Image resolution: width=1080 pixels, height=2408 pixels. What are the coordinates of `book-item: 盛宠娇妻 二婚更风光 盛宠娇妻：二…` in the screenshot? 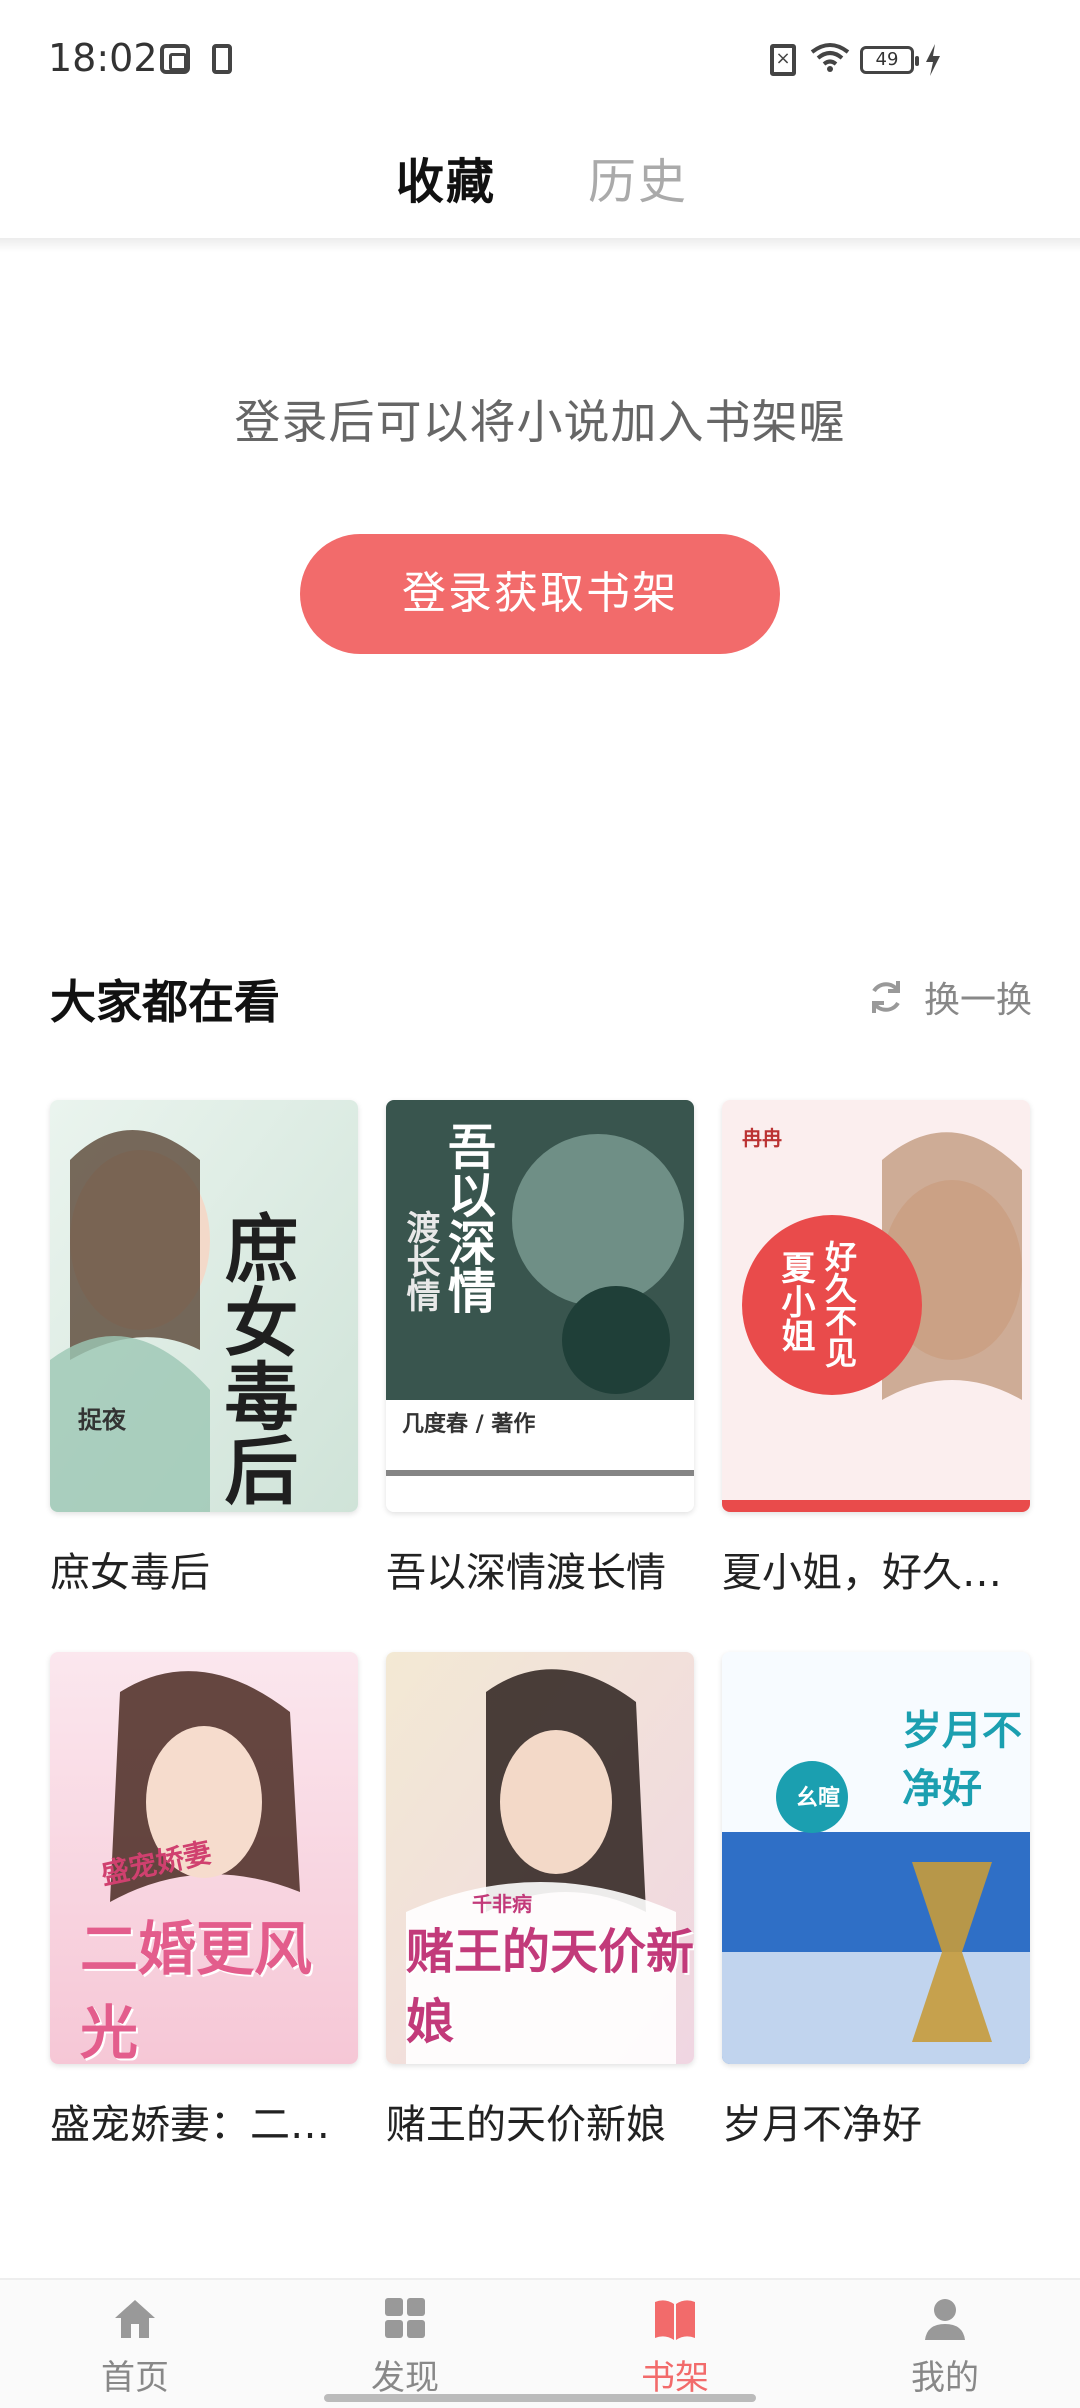 It's located at (204, 1901).